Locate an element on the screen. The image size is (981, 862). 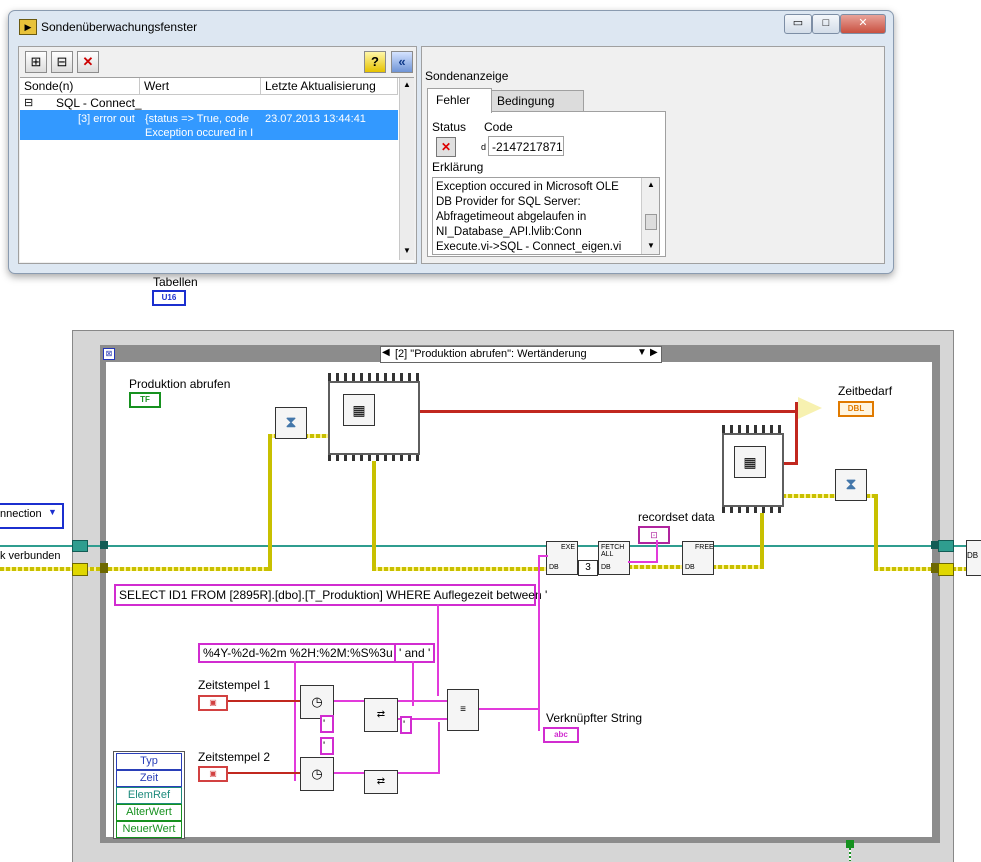
ts1-wire is located at coordinates (264, 701).